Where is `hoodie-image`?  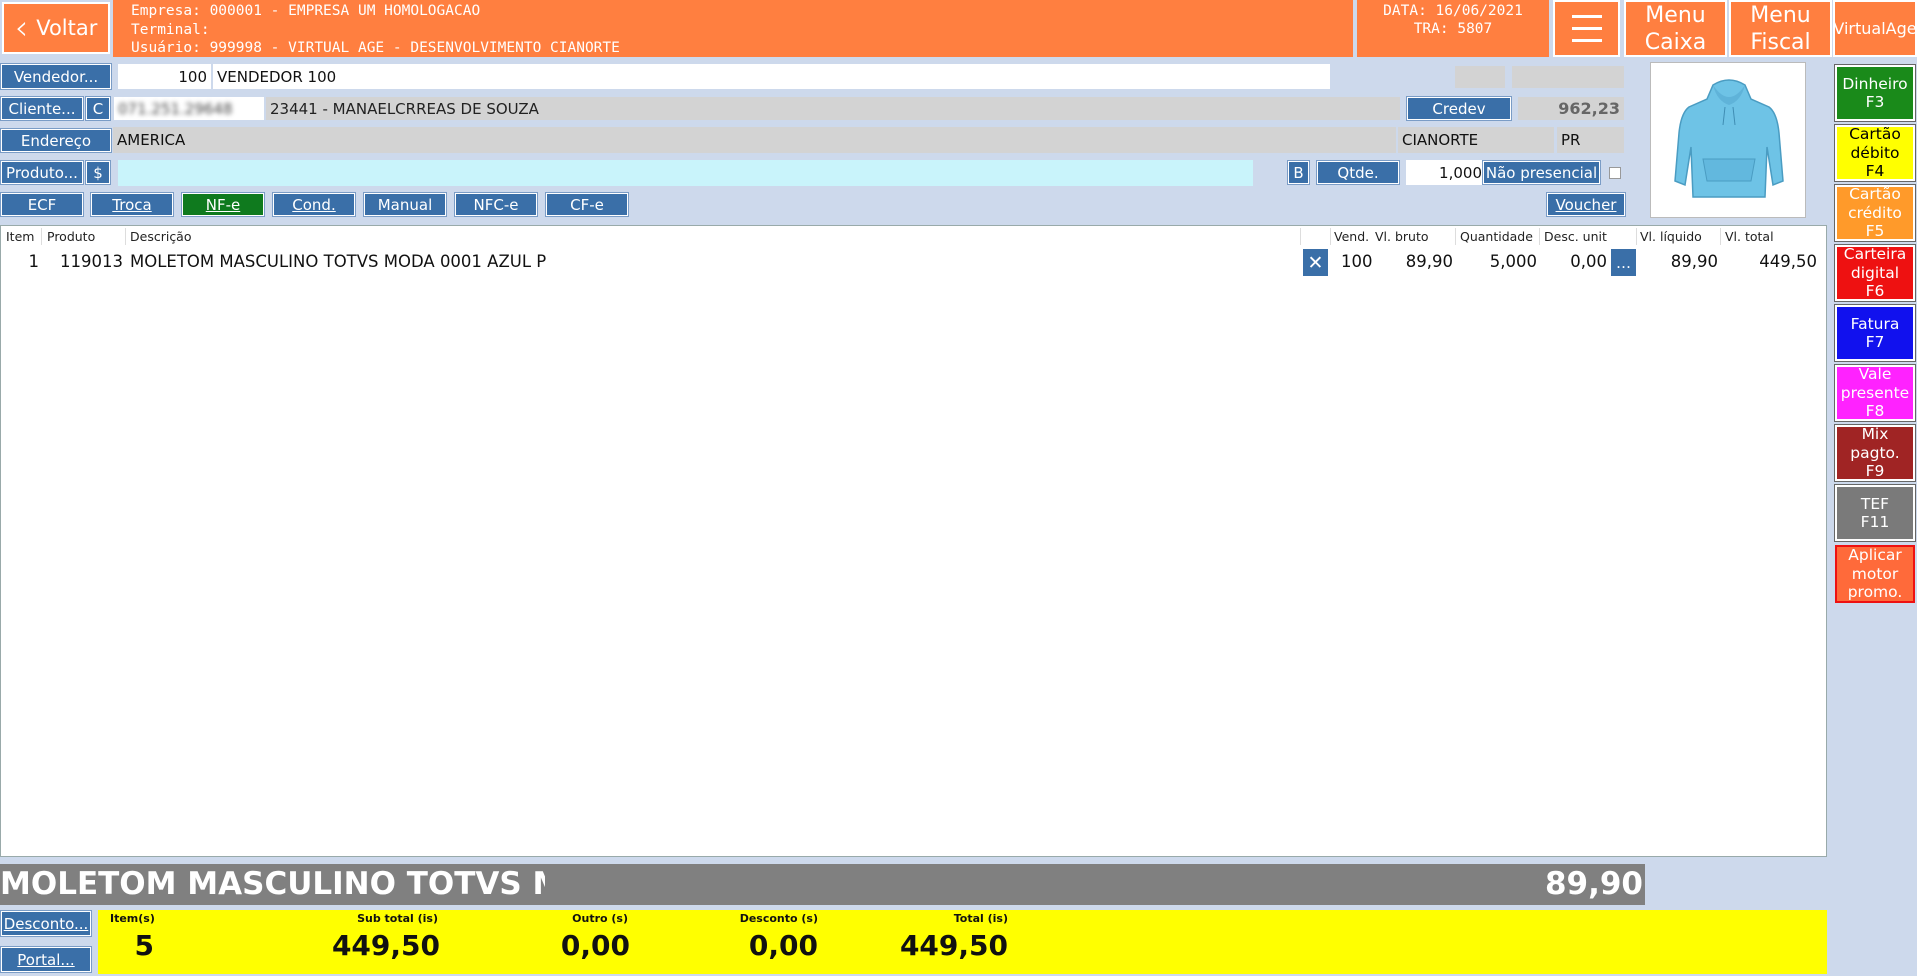 hoodie-image is located at coordinates (1729, 138).